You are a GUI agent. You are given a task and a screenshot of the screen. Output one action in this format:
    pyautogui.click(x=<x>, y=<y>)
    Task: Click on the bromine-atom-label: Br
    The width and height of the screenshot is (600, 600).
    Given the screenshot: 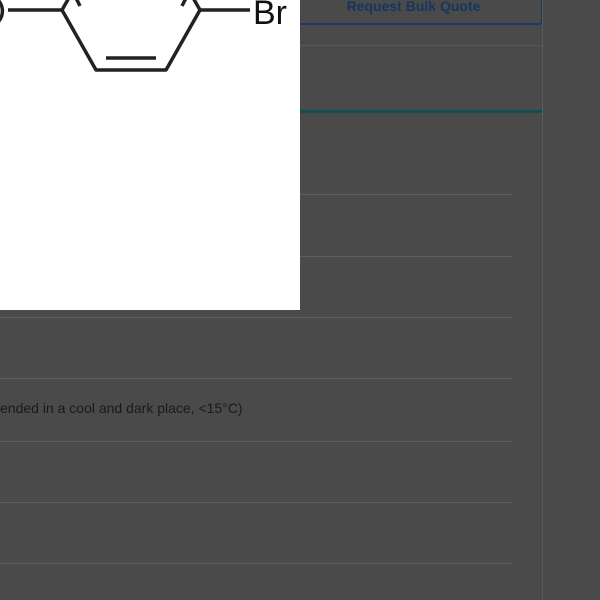 What is the action you would take?
    pyautogui.click(x=270, y=16)
    